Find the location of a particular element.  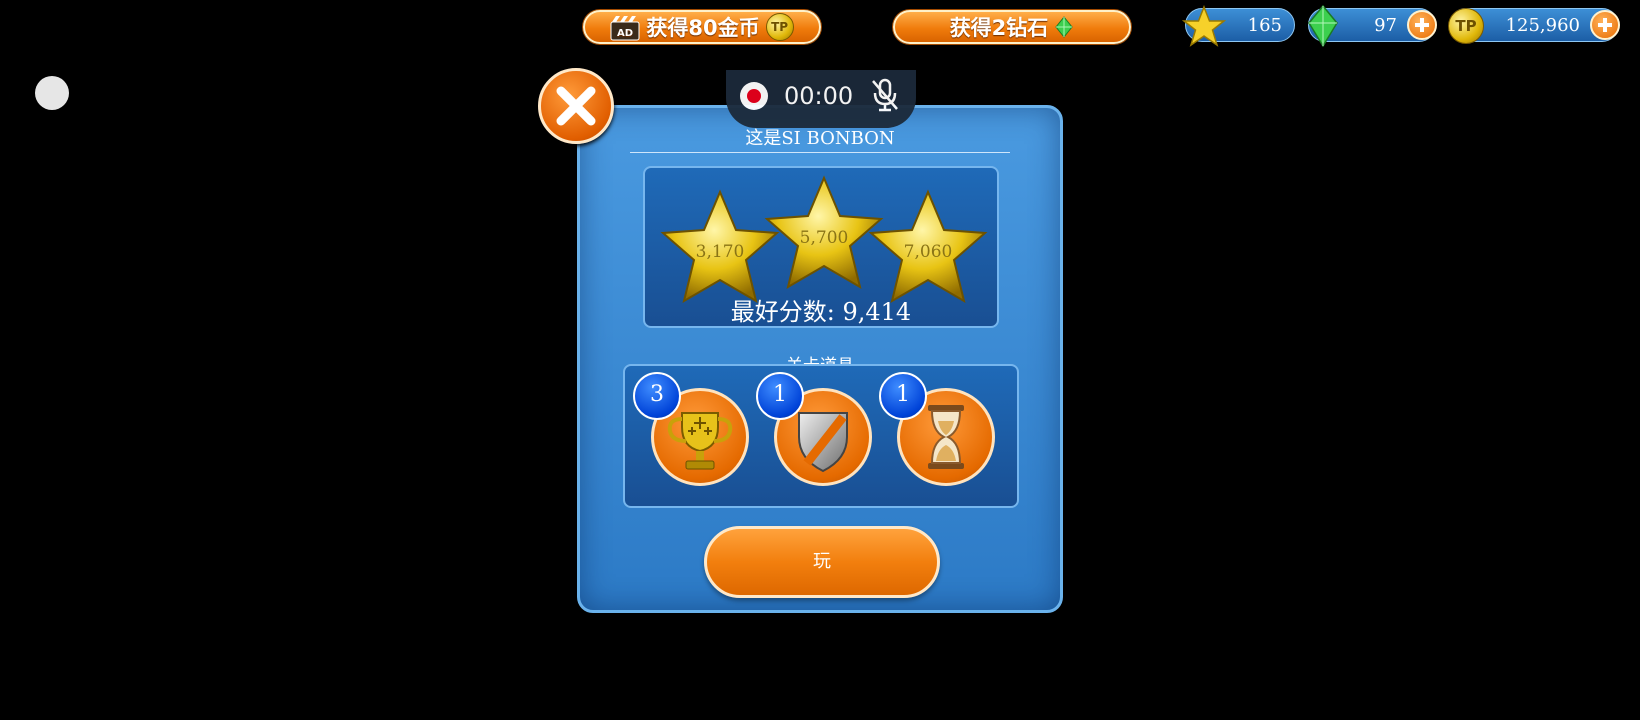

star-goal-3-score: 7,060 is located at coordinates (928, 252).